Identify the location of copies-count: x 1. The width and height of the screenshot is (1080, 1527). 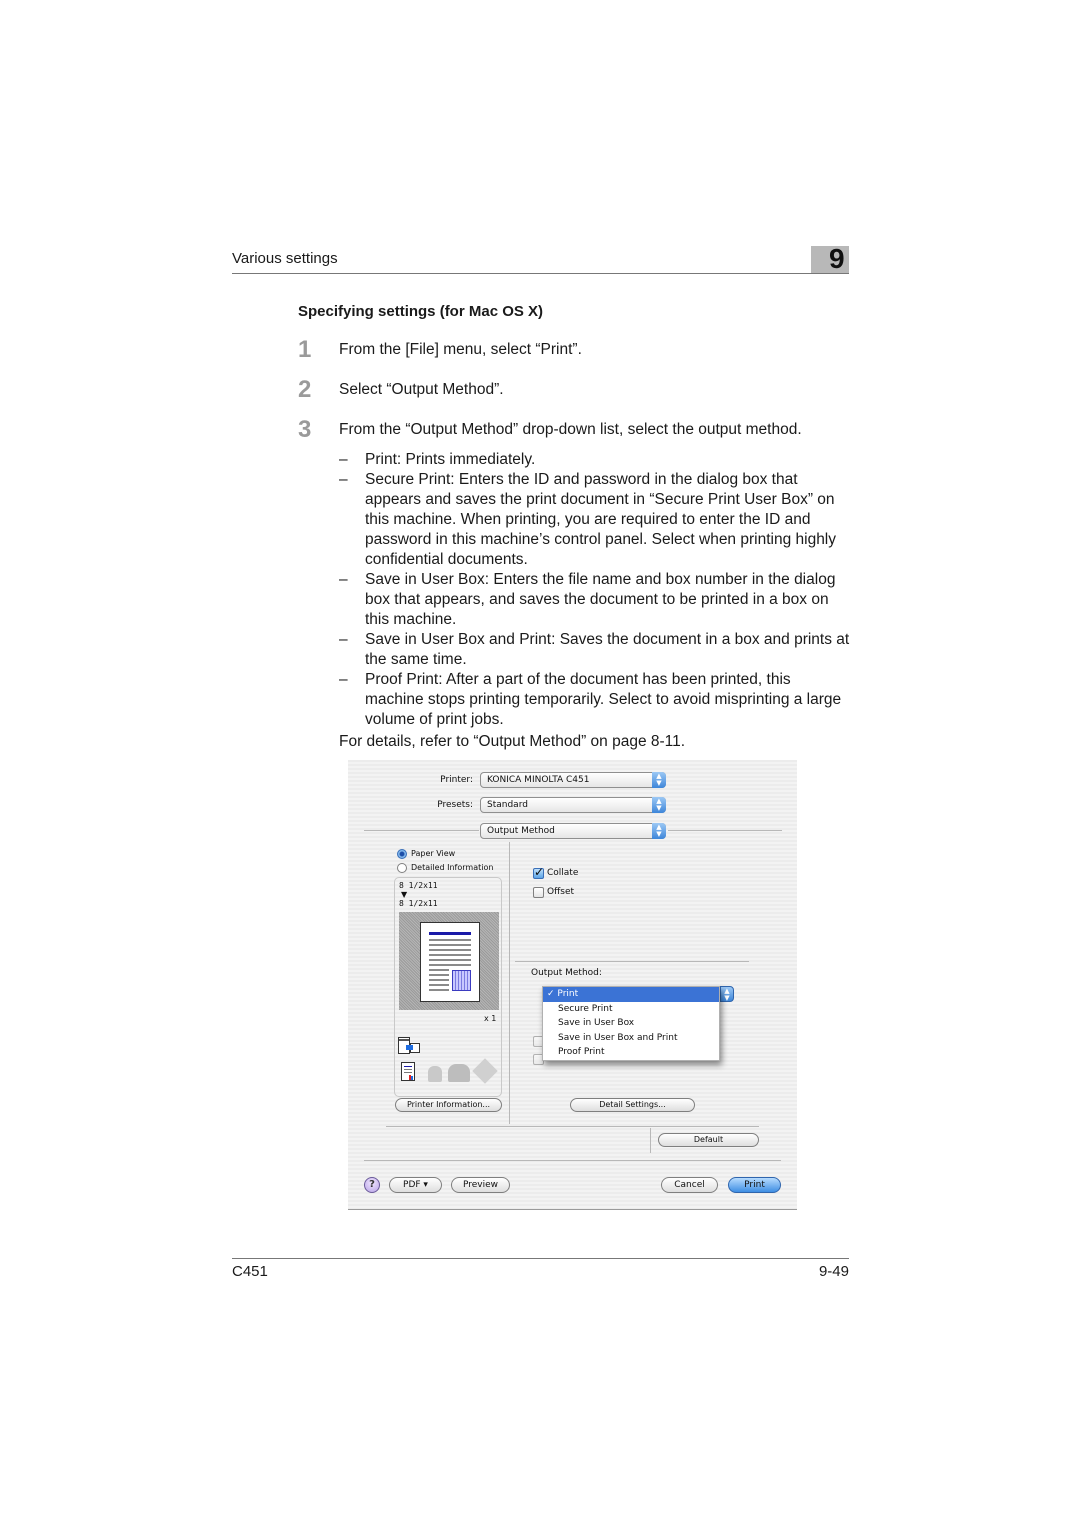
(490, 1018).